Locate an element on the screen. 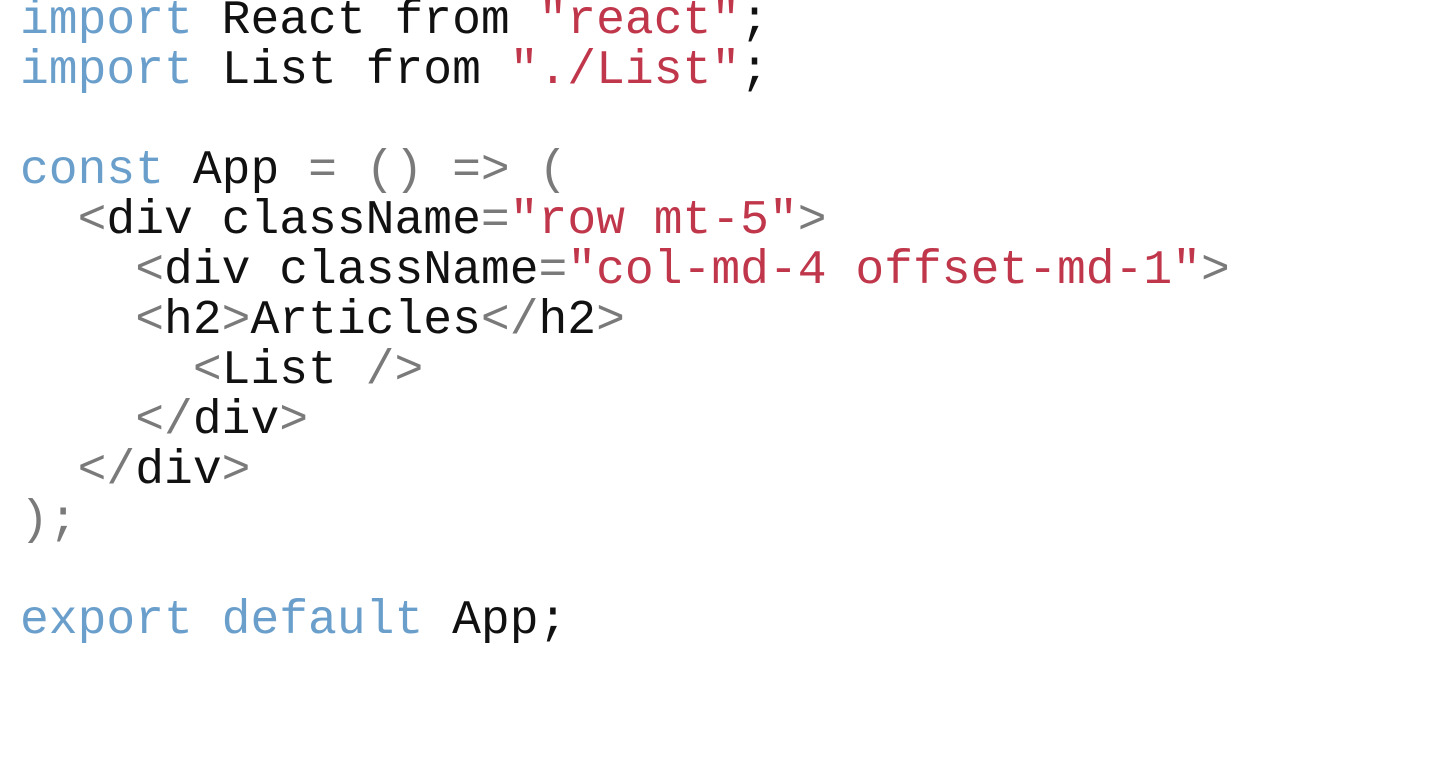  code-token-keyword: const is located at coordinates (92, 171).